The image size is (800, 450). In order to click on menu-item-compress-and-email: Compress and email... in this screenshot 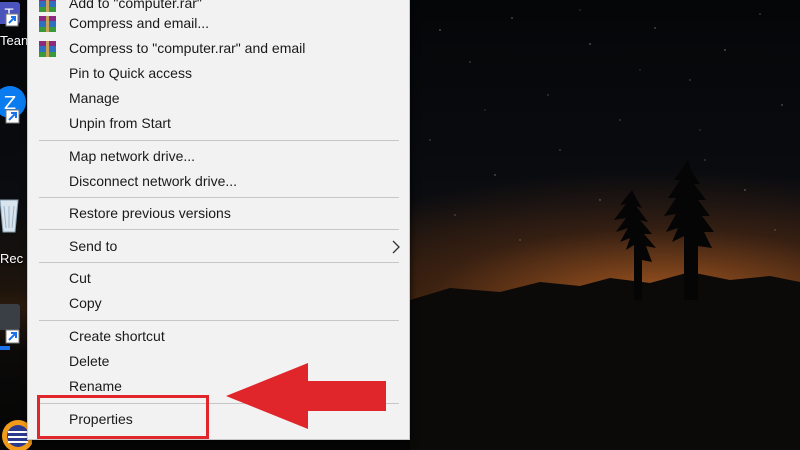, I will do `click(219, 23)`.